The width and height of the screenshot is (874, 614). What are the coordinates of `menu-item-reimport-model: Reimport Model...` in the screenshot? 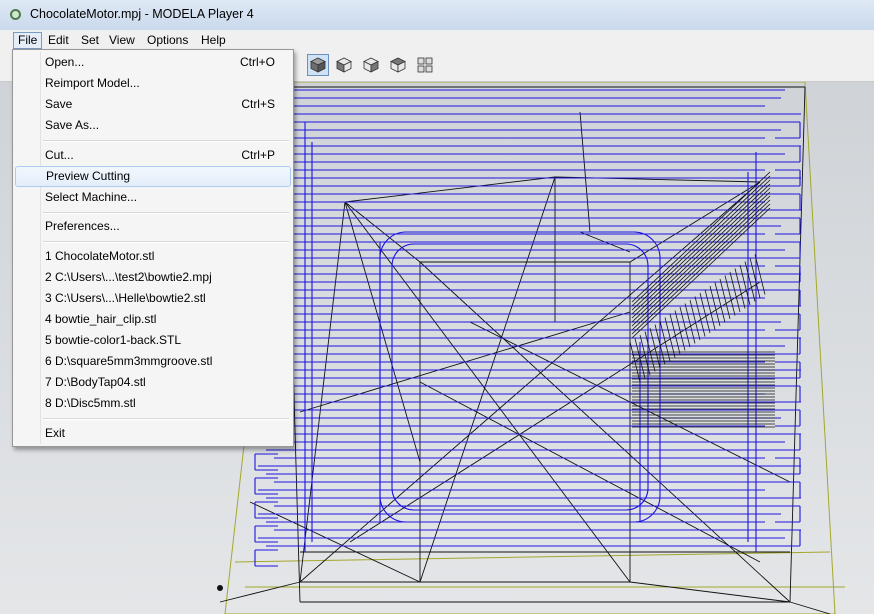 It's located at (153, 83).